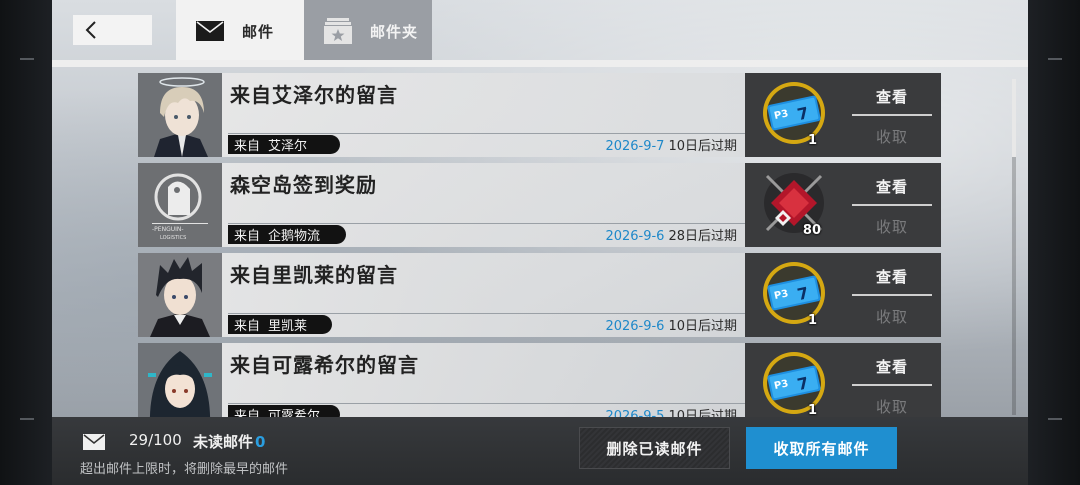 This screenshot has width=1080, height=485. What do you see at coordinates (112, 30) in the screenshot?
I see `back-button` at bounding box center [112, 30].